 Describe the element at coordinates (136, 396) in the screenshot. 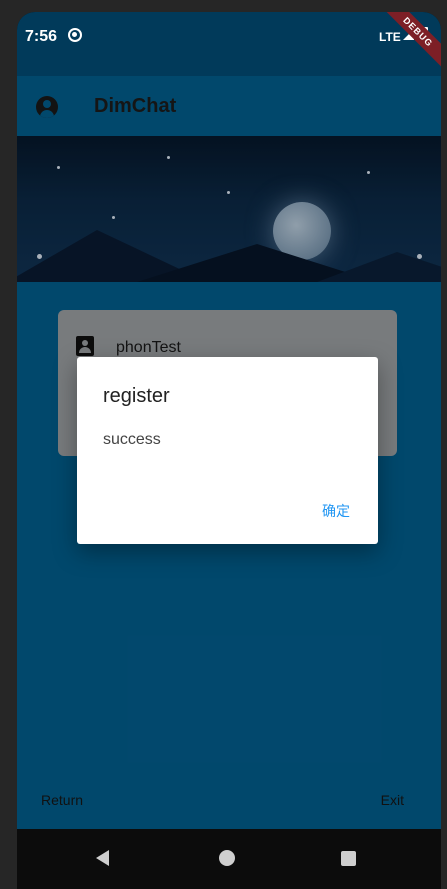

I see `dialog-title: register` at that location.